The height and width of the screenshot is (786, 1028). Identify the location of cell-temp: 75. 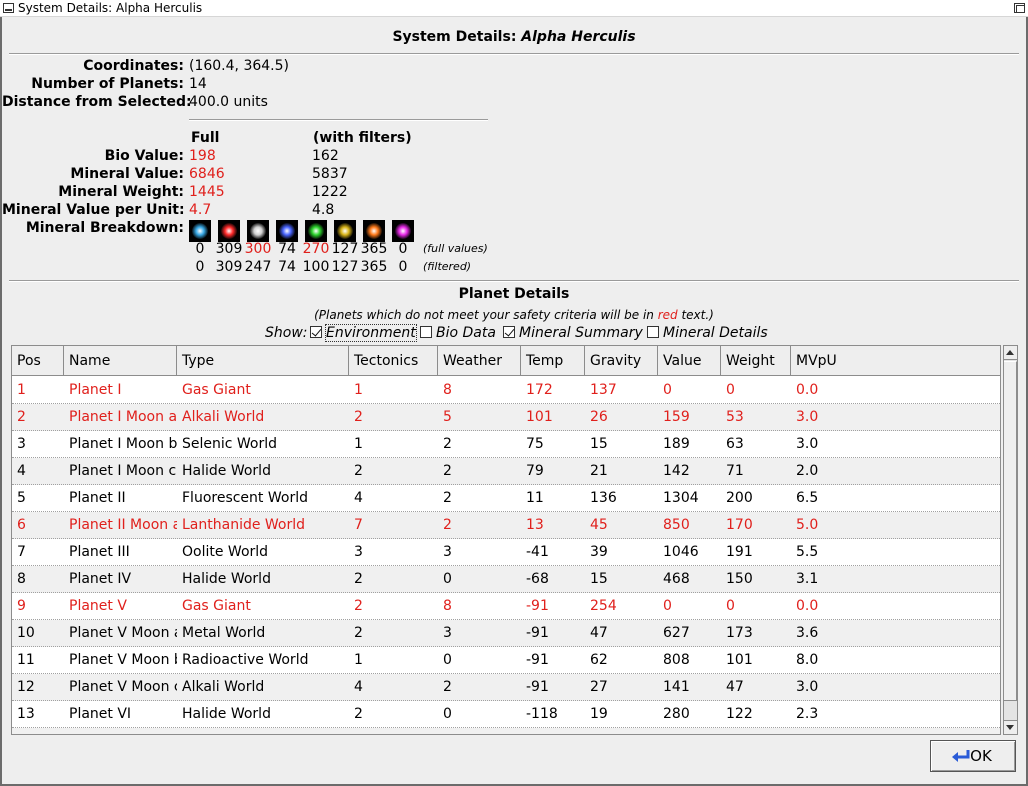
(535, 444).